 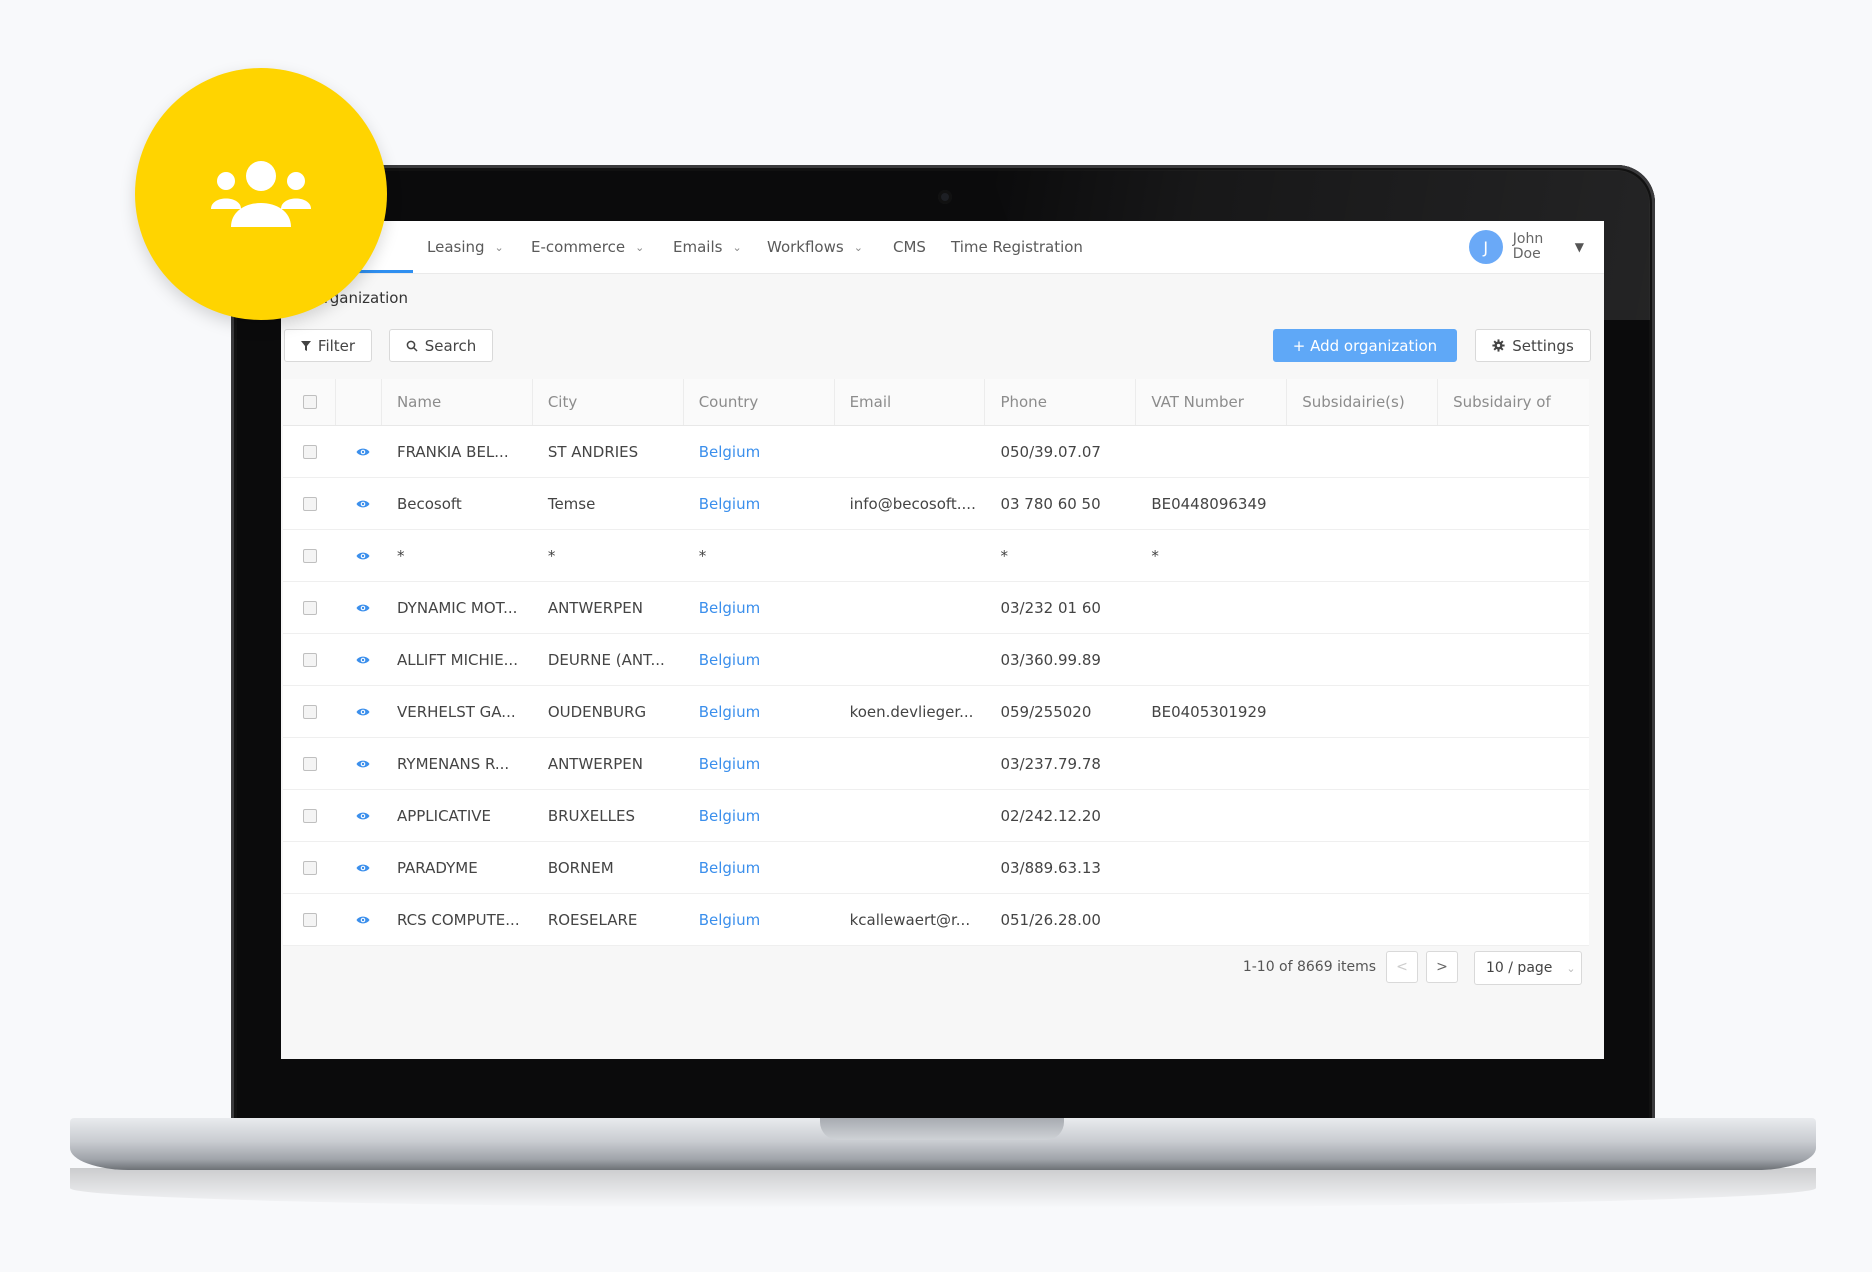 What do you see at coordinates (441, 345) in the screenshot?
I see `search-button: Search` at bounding box center [441, 345].